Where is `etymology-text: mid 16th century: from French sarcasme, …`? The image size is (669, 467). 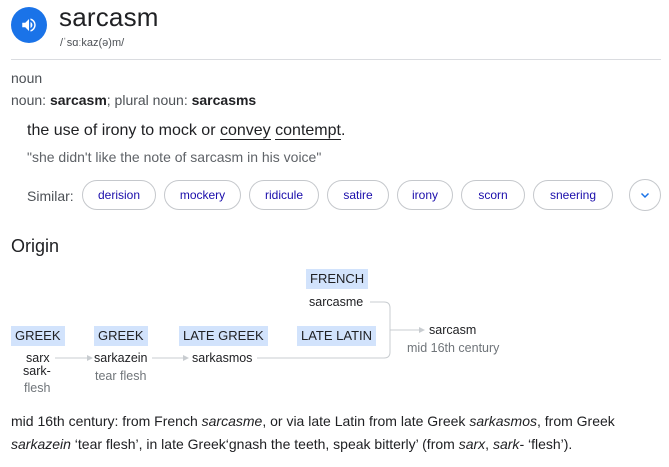
etymology-text: mid 16th century: from French sarcasme, … is located at coordinates (336, 433).